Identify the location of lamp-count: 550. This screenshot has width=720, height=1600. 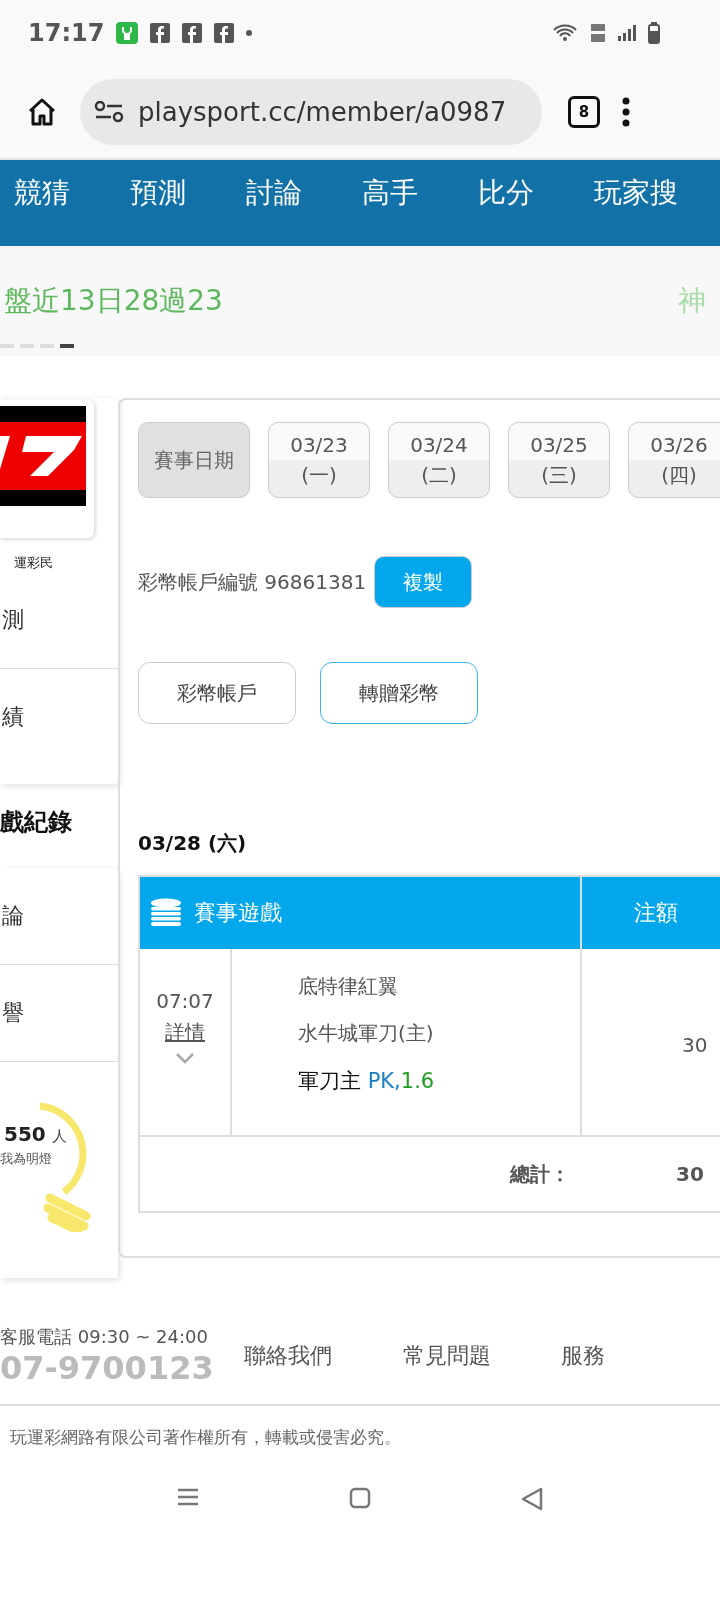
(25, 1134).